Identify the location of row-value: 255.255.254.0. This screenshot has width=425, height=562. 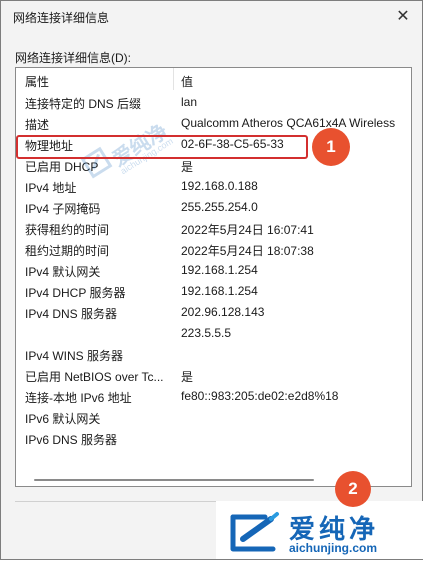
(219, 207).